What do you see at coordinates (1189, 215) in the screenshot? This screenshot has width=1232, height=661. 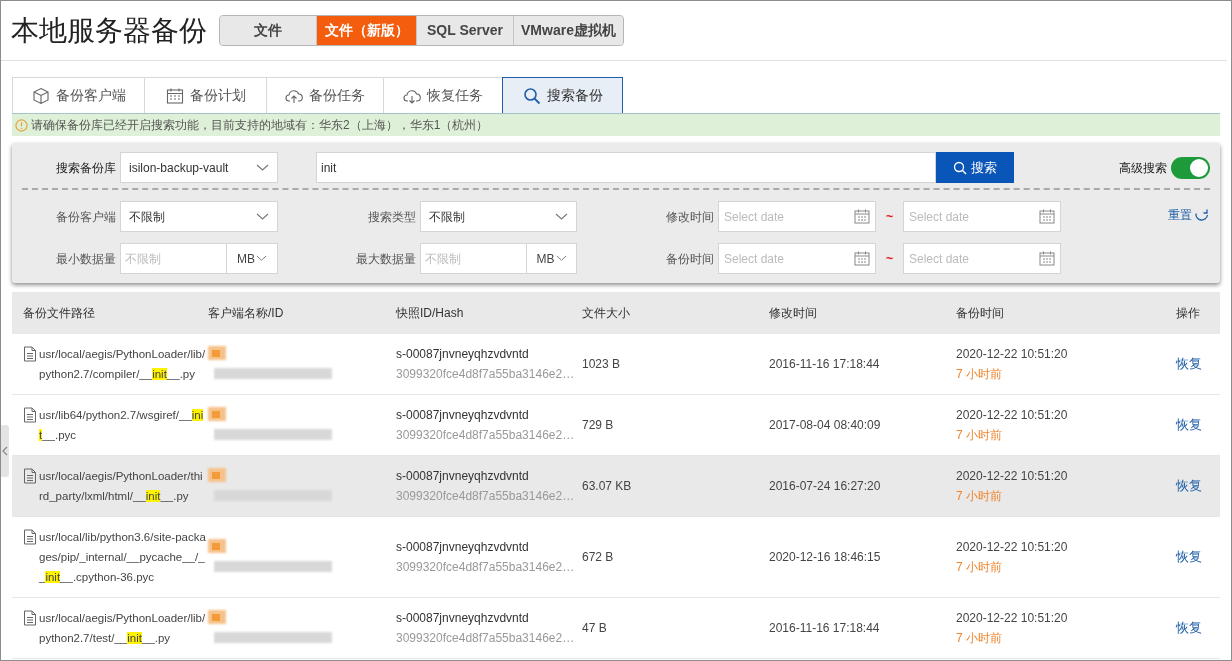 I see `reset-link: 重置` at bounding box center [1189, 215].